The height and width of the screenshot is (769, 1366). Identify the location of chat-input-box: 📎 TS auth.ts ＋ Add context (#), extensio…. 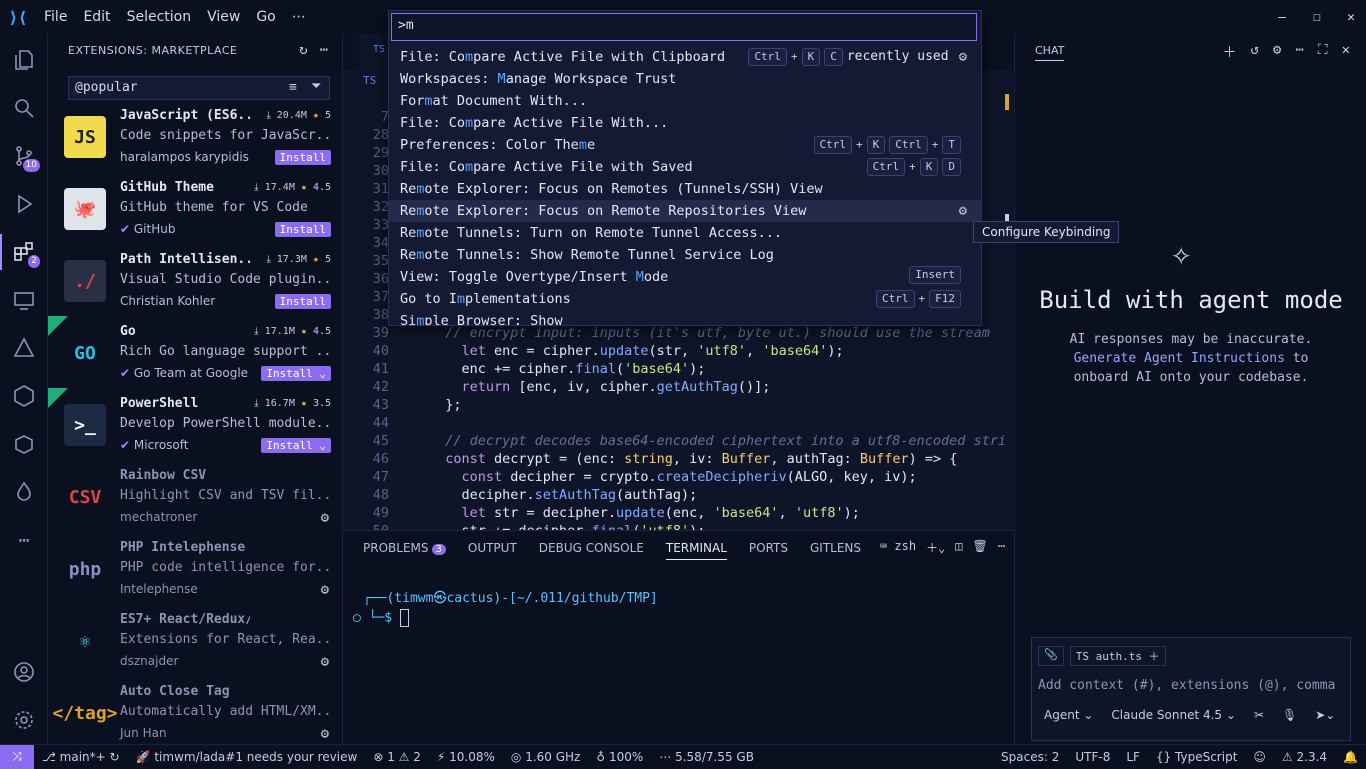
(1191, 689).